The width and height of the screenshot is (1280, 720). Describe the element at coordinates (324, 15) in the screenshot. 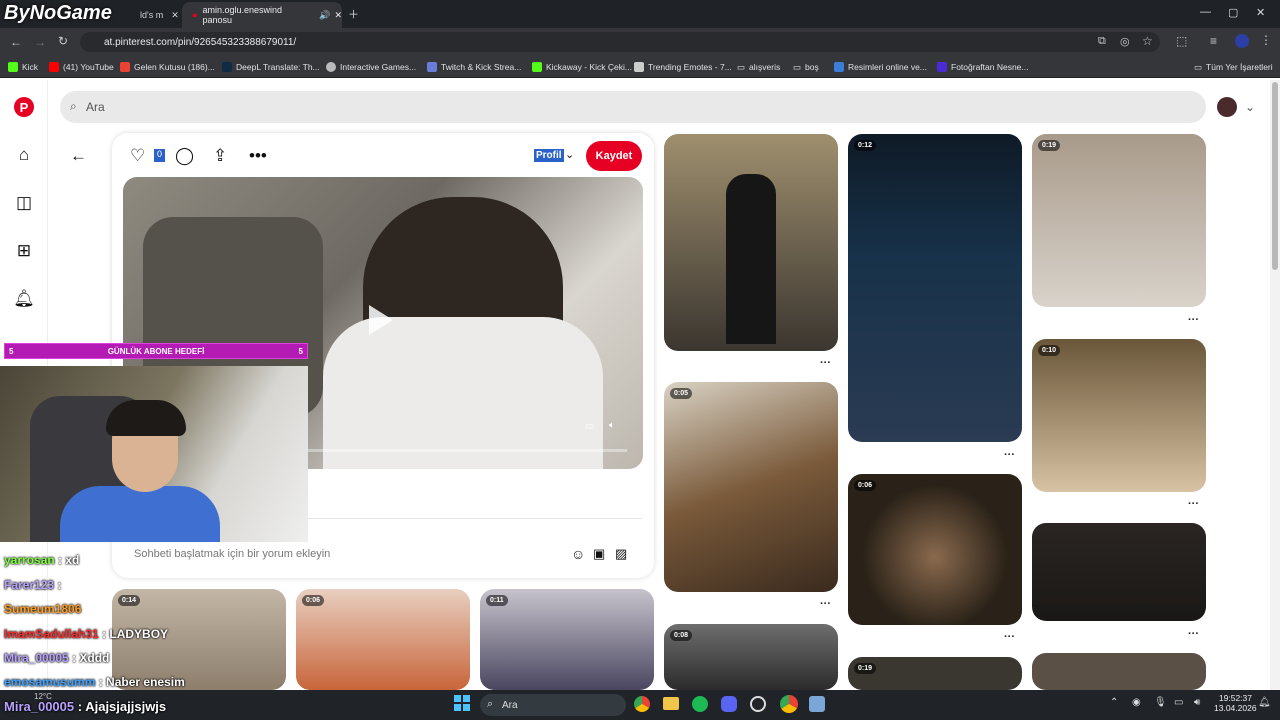

I see `speaker-icon: 🔊` at that location.